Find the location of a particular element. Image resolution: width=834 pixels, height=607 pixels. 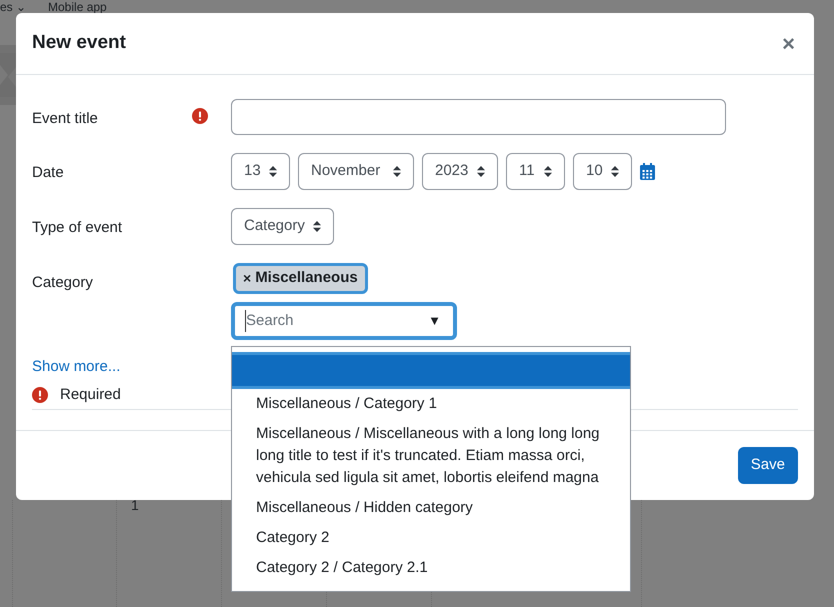

calendar-icon is located at coordinates (647, 171).